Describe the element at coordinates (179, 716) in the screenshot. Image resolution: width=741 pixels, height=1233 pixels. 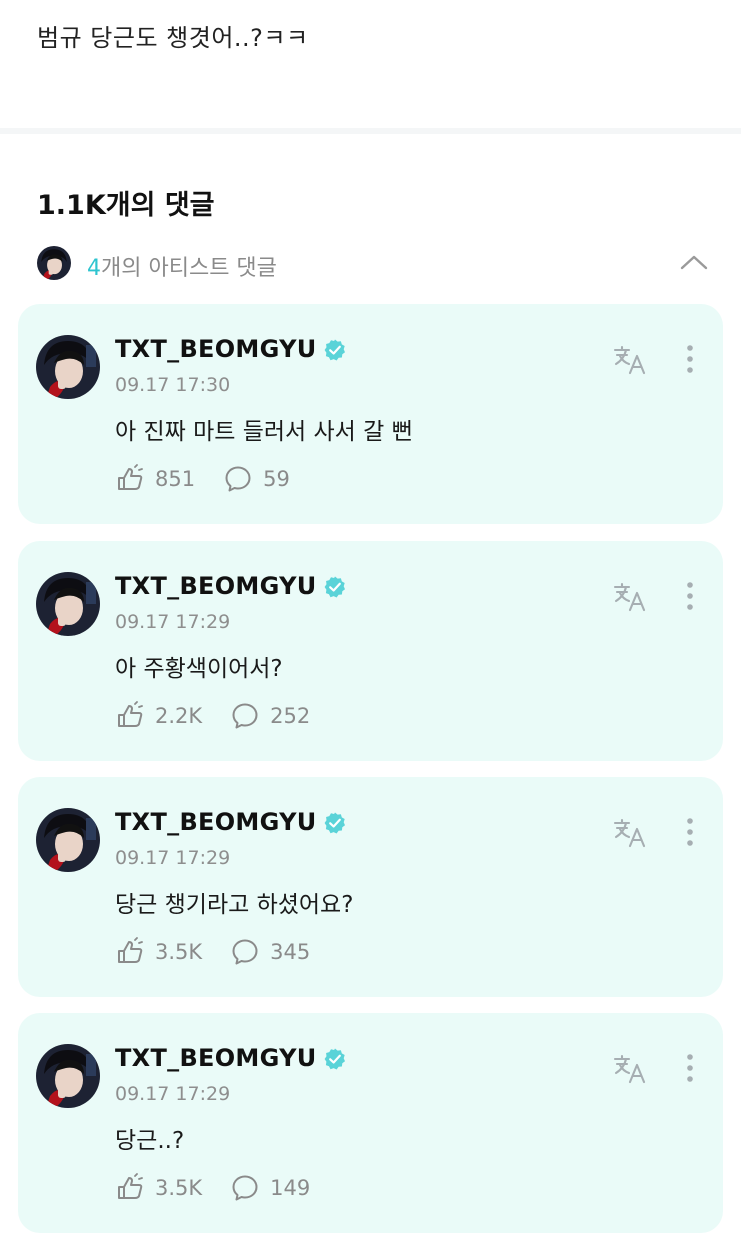
I see `like-count: 2.2K` at that location.